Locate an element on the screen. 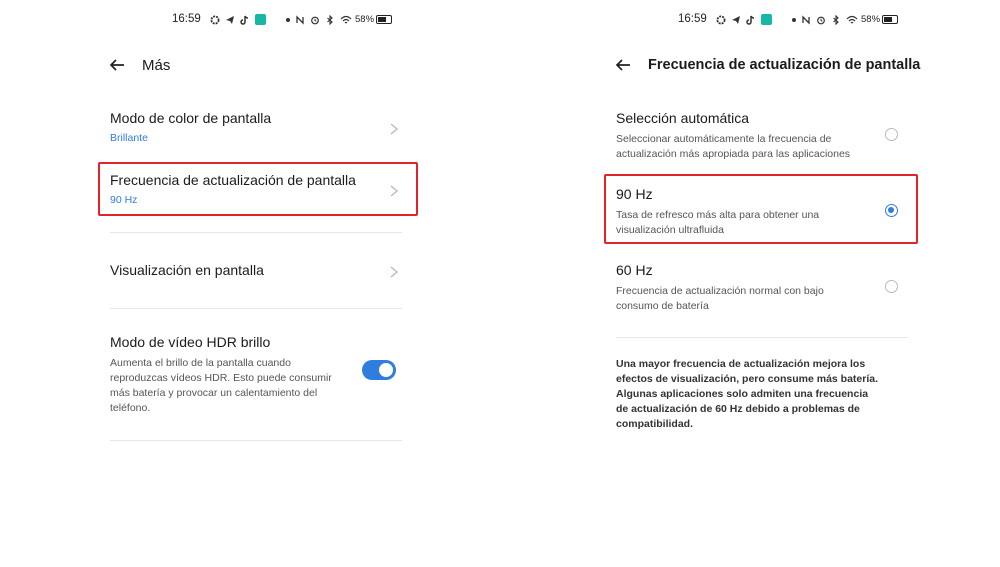  setting-title: Modo de color de pantalla is located at coordinates (191, 118).